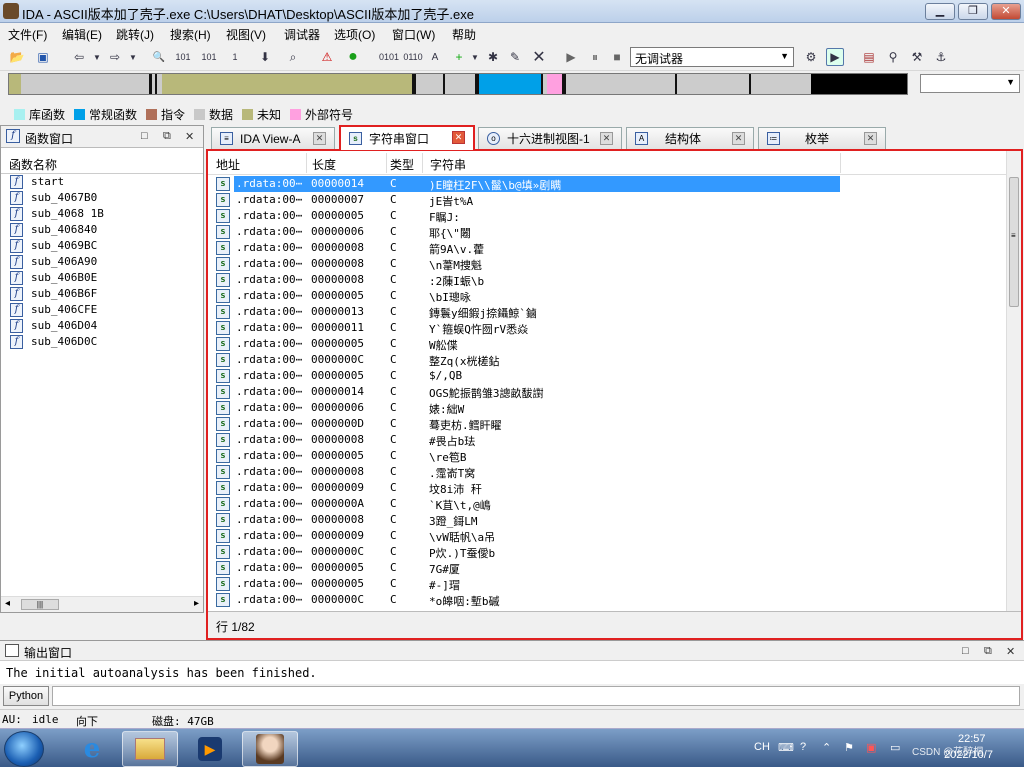  I want to click on column-address: 地址, so click(228, 164).